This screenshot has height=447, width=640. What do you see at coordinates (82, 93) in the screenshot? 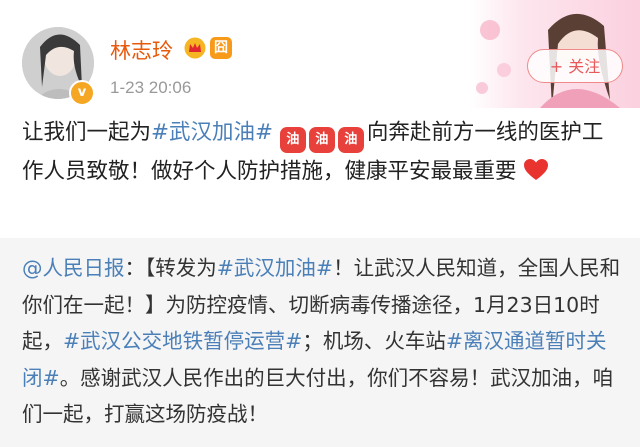
I see `verified-icon: v` at bounding box center [82, 93].